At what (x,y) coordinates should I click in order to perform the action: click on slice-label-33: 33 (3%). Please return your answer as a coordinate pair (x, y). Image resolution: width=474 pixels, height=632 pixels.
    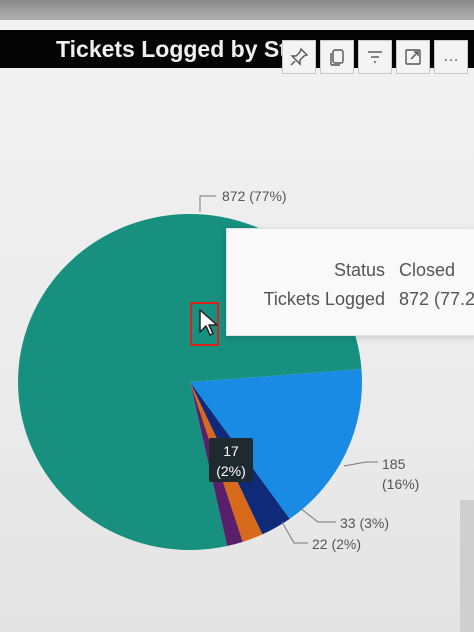
    Looking at the image, I should click on (365, 523).